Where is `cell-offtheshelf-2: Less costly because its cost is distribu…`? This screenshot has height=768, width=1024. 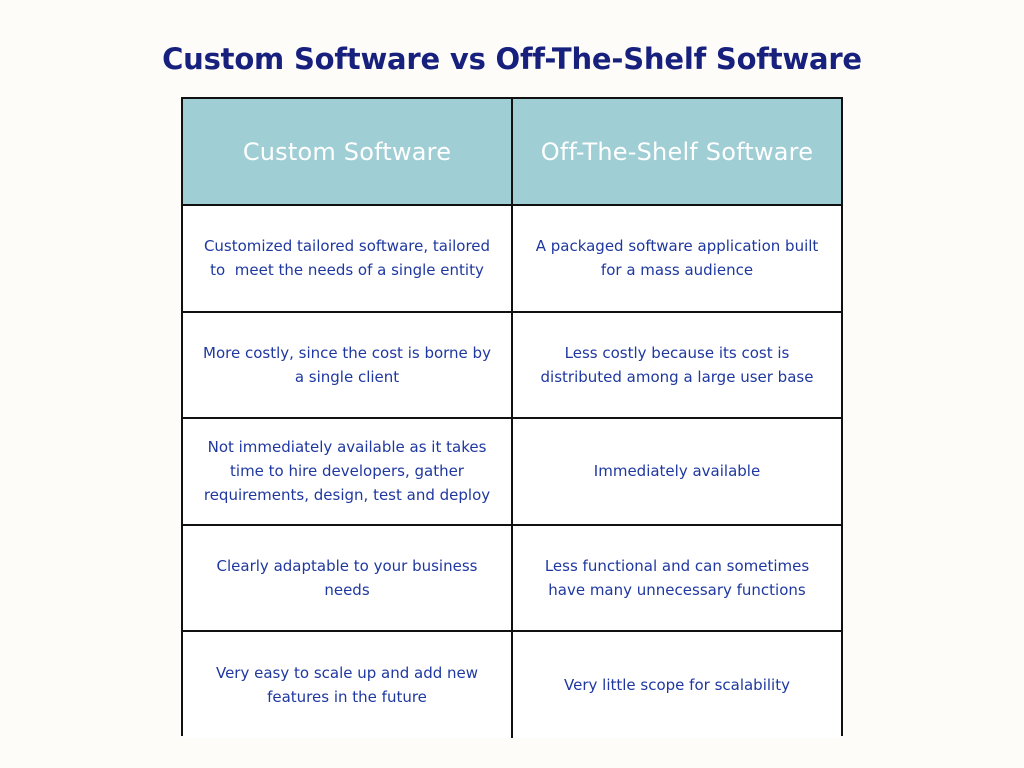 cell-offtheshelf-2: Less costly because its cost is distribu… is located at coordinates (676, 365).